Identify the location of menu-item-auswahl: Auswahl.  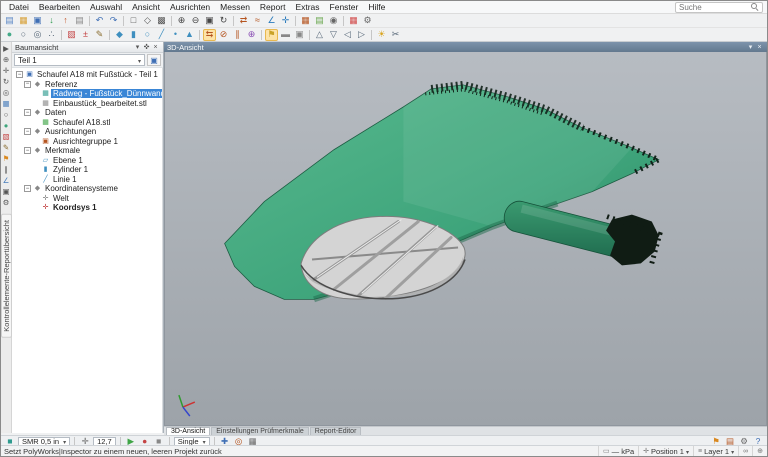
(106, 7).